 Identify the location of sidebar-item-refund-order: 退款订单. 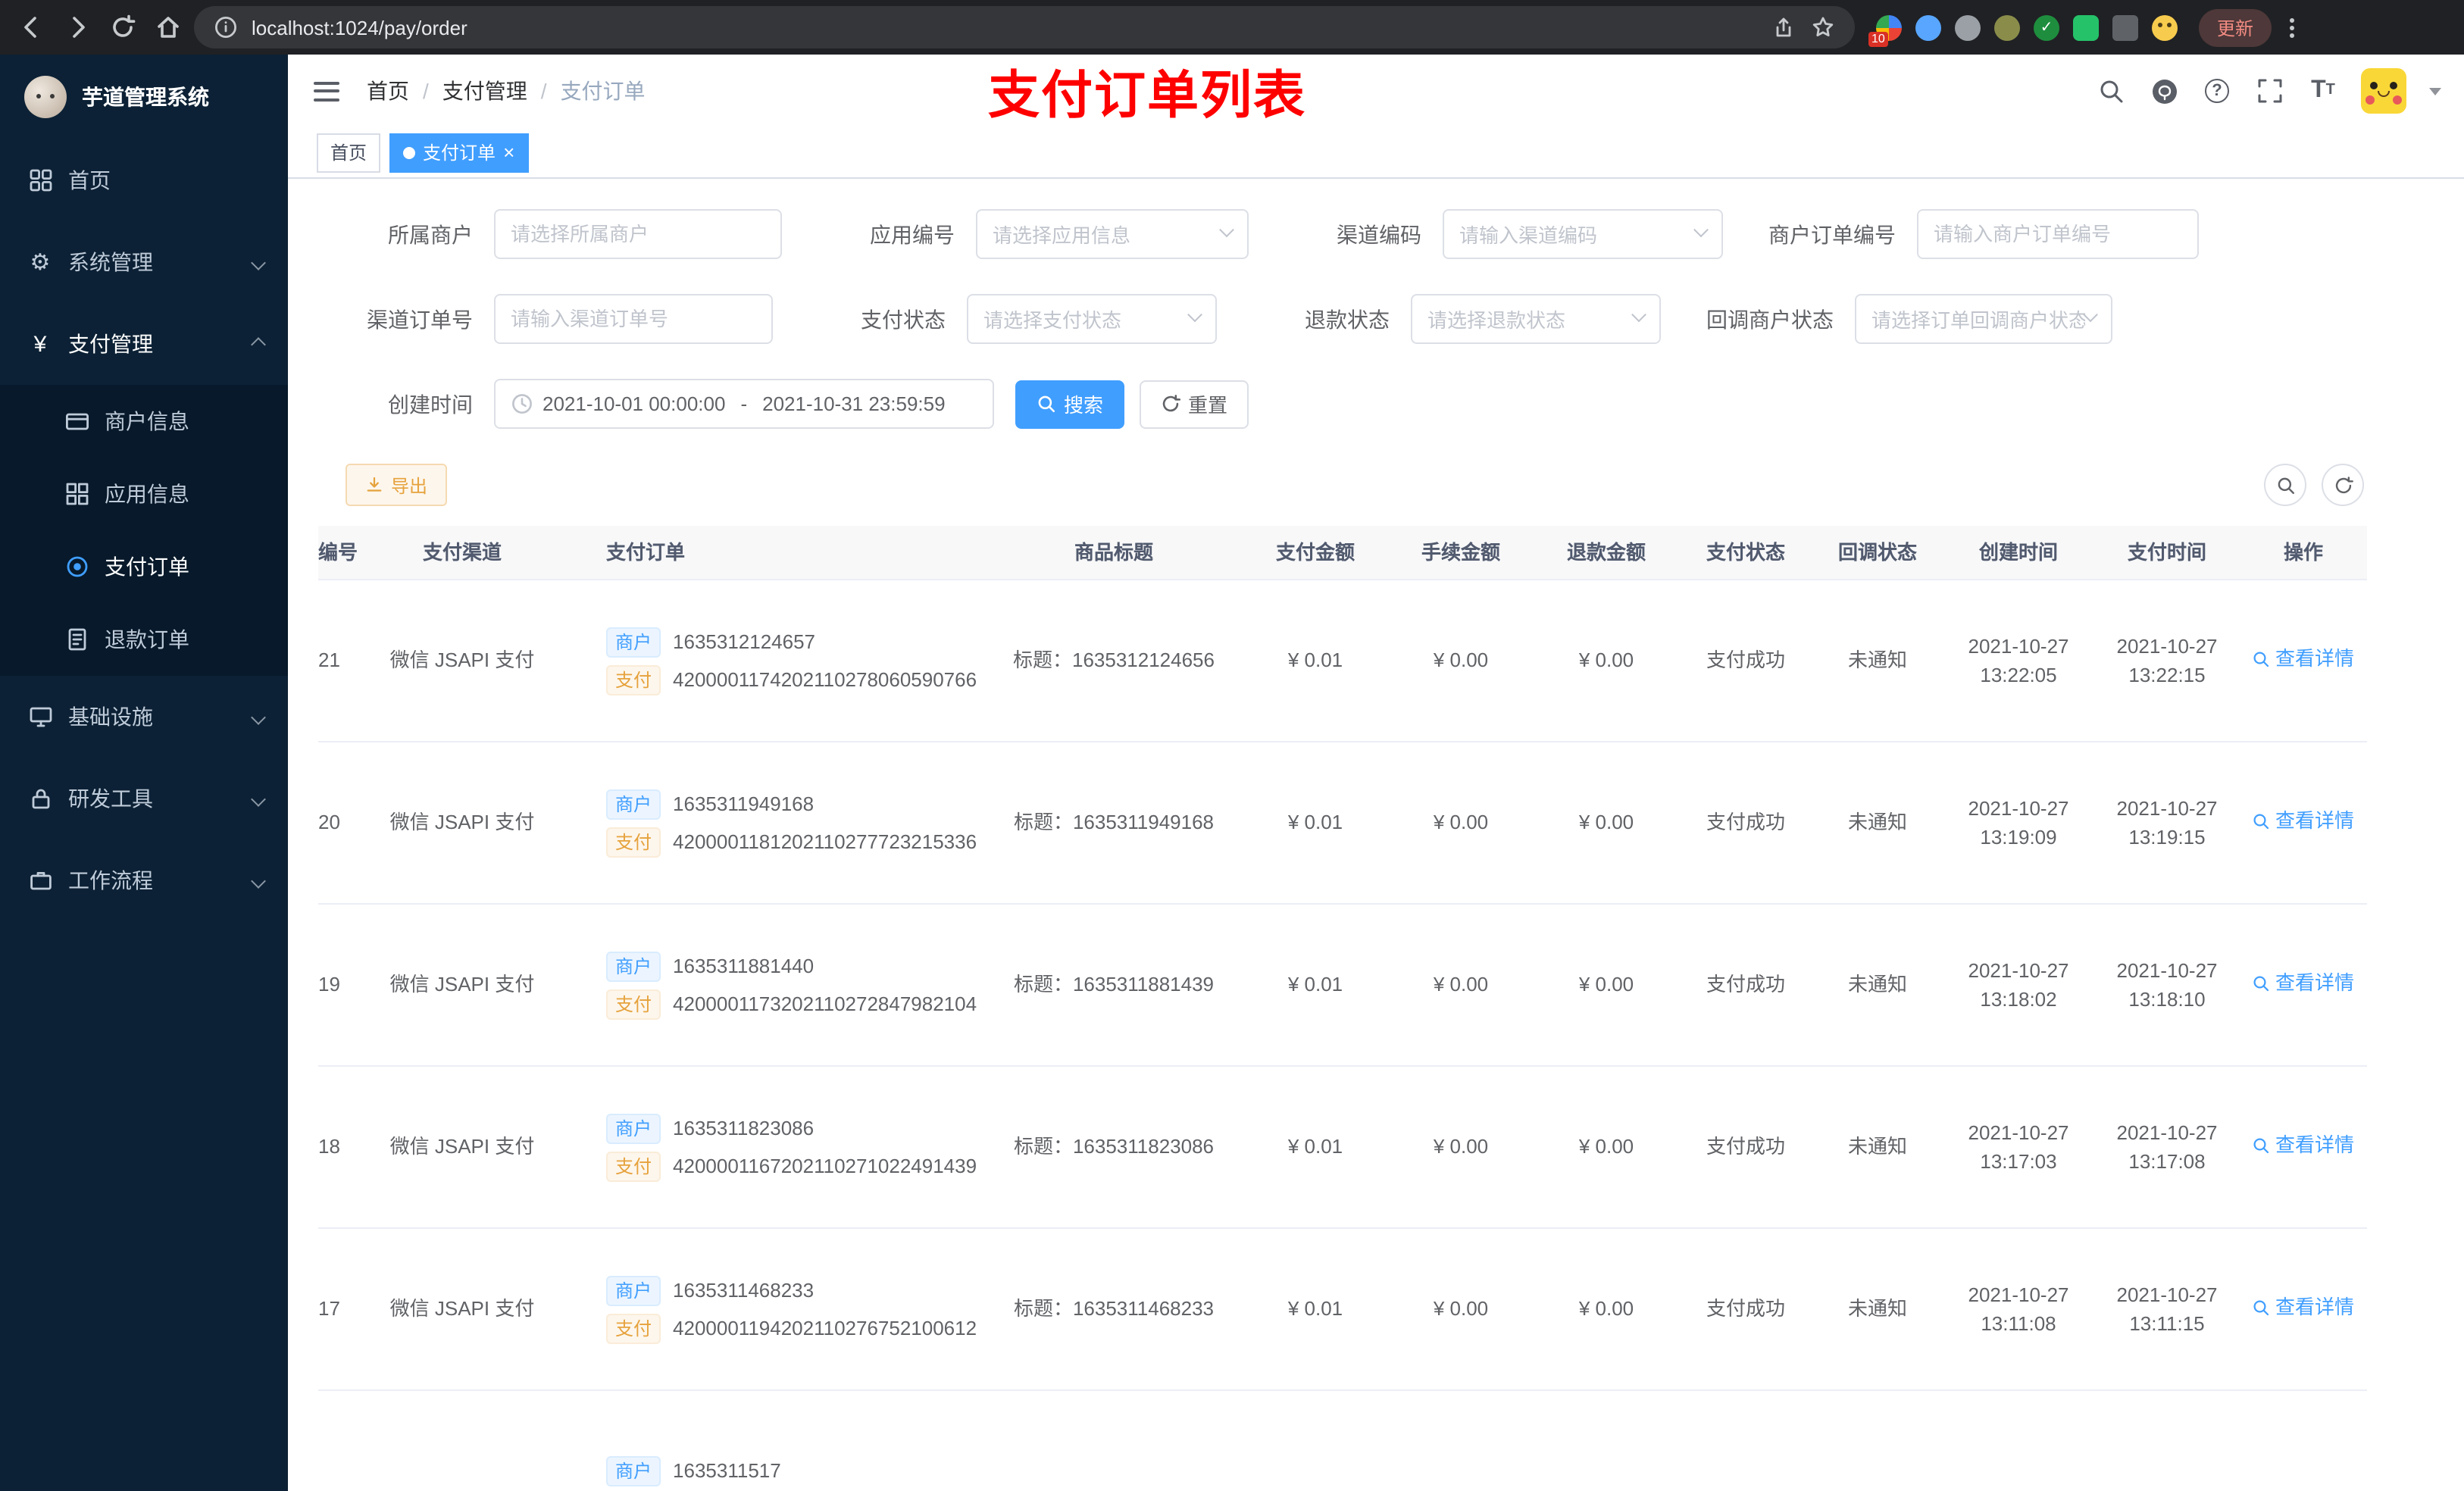
(144, 639).